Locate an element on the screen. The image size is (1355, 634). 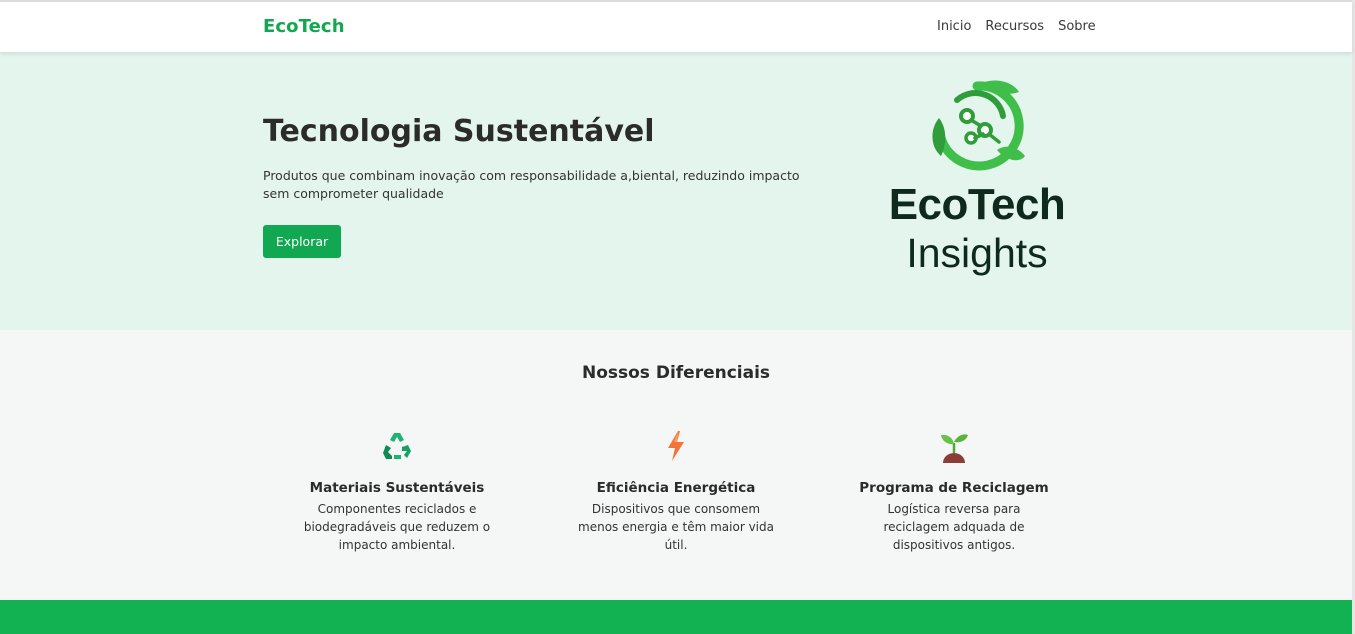
feature-title: Programa de Reciclagem is located at coordinates (954, 488).